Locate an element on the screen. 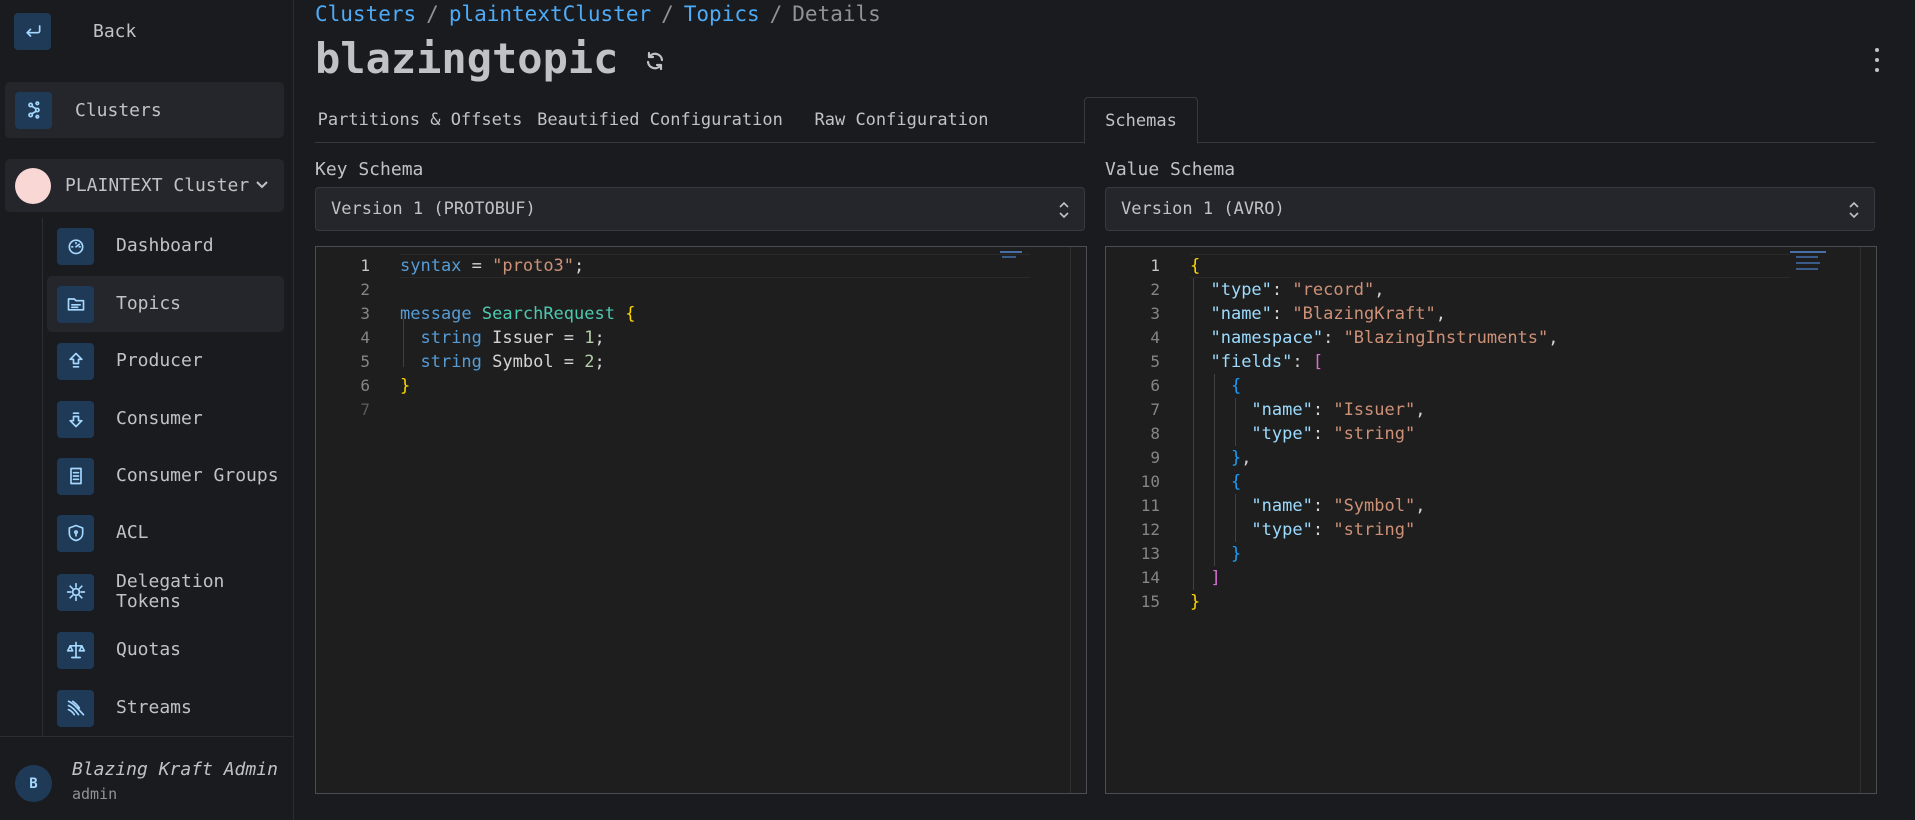 Image resolution: width=1915 pixels, height=820 pixels. sidebar-item-delegation-tokens: Delegation Tokens is located at coordinates (165, 592).